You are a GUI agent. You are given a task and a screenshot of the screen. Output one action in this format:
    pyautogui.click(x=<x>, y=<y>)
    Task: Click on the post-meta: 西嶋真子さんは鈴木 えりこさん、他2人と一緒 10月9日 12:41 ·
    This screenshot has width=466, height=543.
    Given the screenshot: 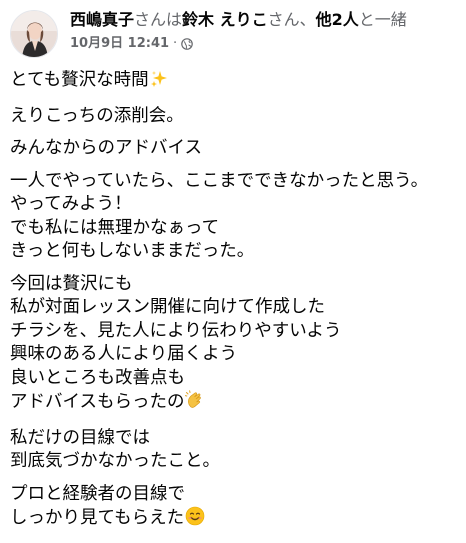 What is the action you would take?
    pyautogui.click(x=268, y=31)
    